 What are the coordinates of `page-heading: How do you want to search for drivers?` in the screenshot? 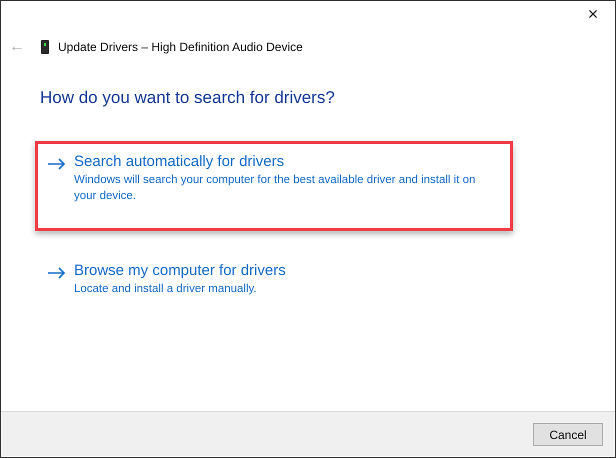 It's located at (188, 98).